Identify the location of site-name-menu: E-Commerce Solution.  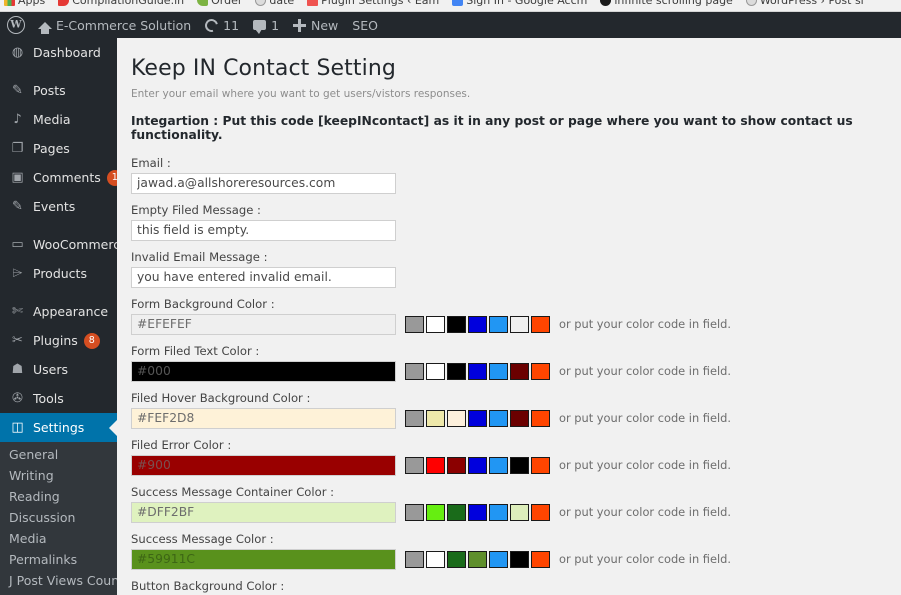
(114, 25).